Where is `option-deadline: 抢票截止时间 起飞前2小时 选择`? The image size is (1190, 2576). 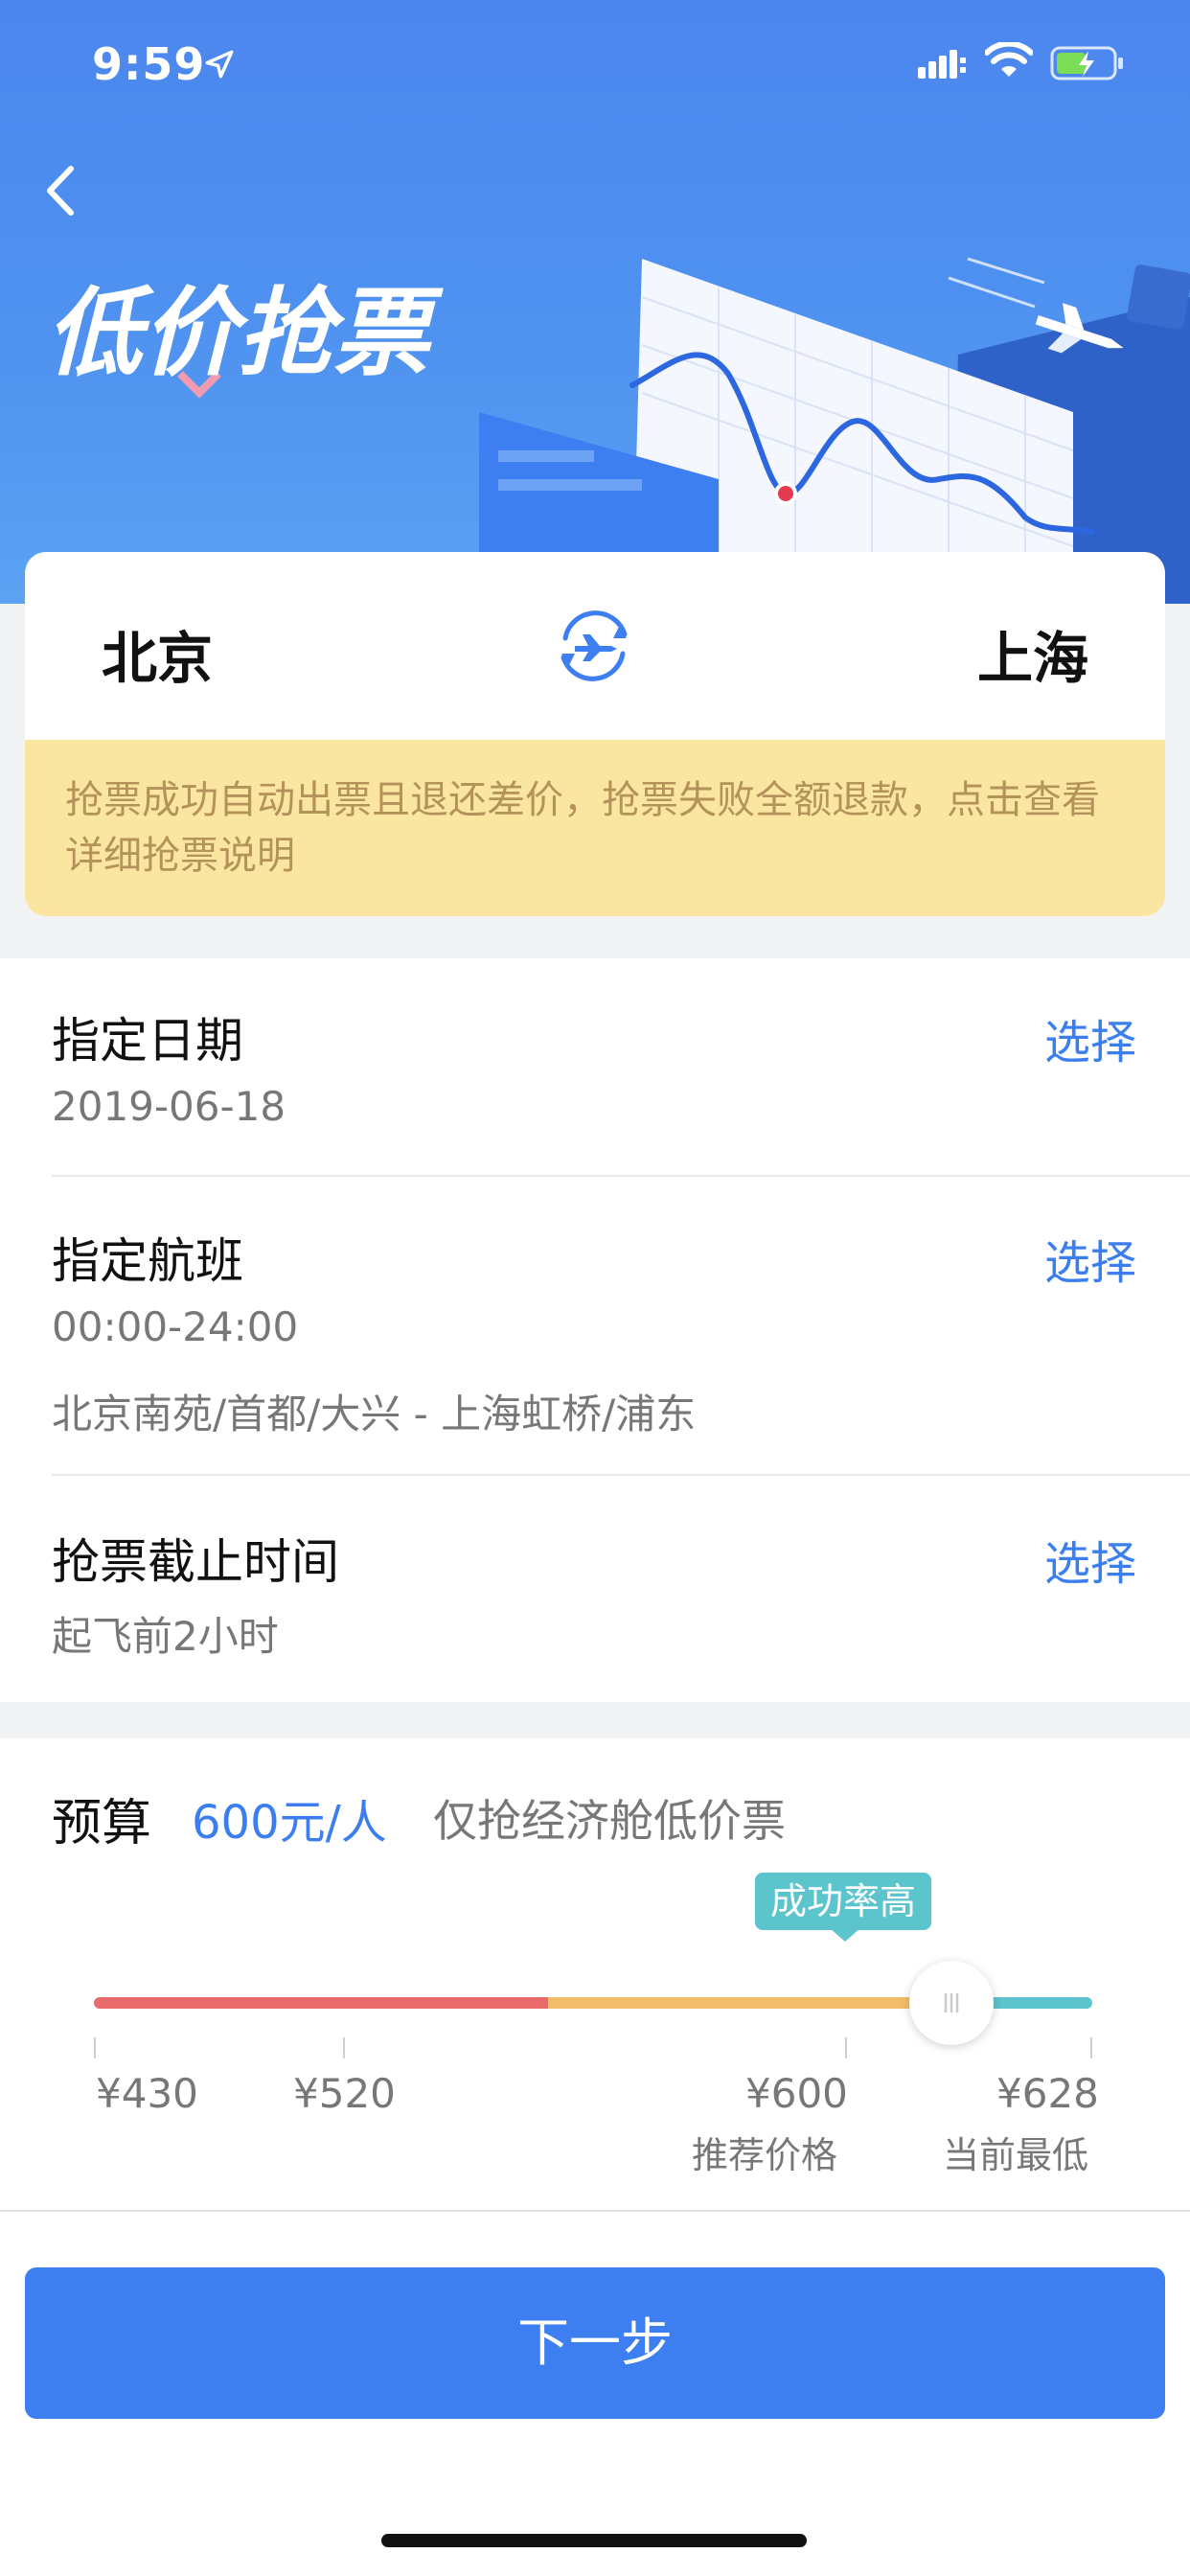 option-deadline: 抢票截止时间 起飞前2小时 选择 is located at coordinates (595, 1589).